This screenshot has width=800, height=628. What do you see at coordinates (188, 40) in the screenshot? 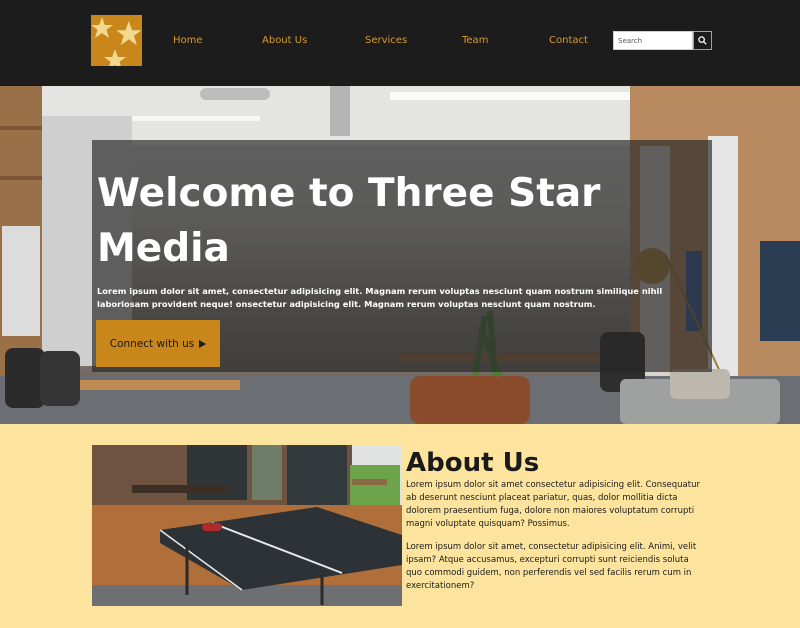
I see `nav-home: Home` at bounding box center [188, 40].